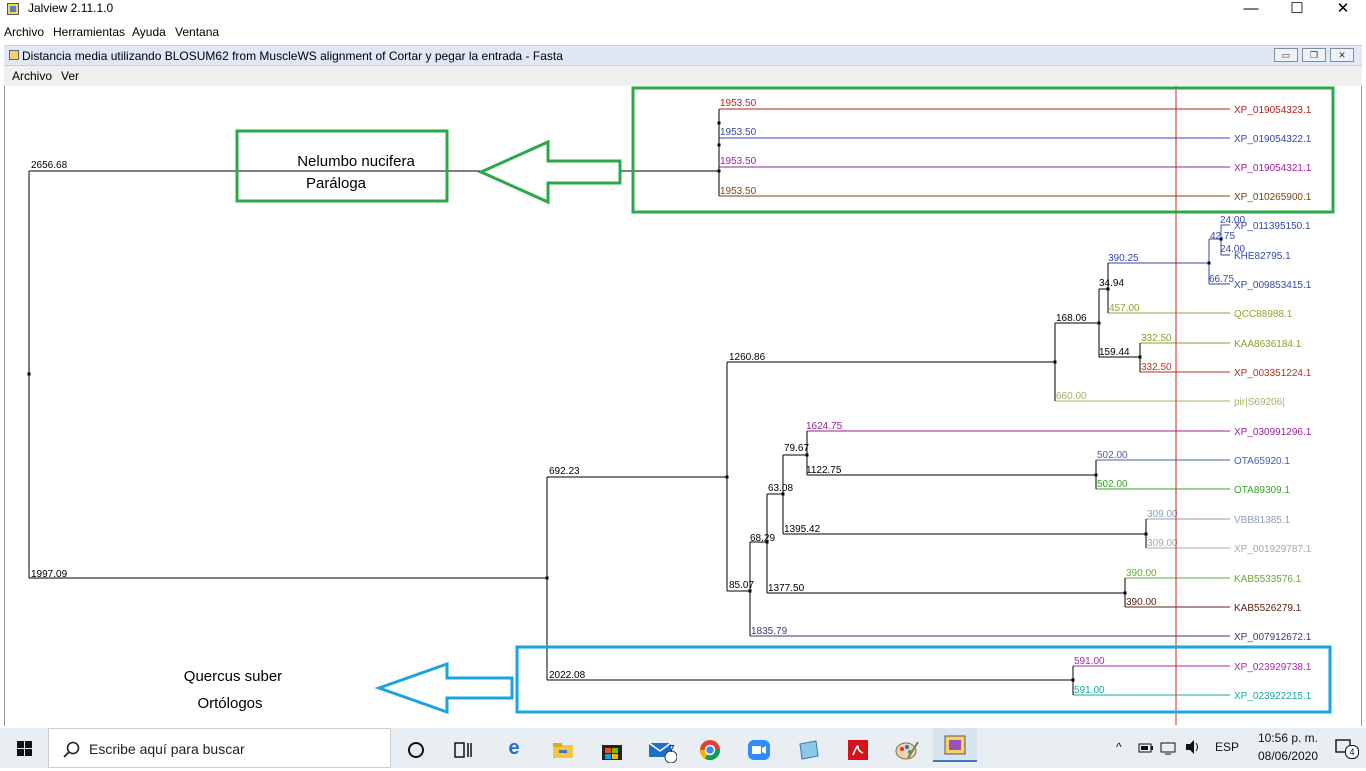 The width and height of the screenshot is (1366, 771). Describe the element at coordinates (683, 32) in the screenshot. I see `app-menubar: Archivo Herramientas Ayuda Ventana` at that location.